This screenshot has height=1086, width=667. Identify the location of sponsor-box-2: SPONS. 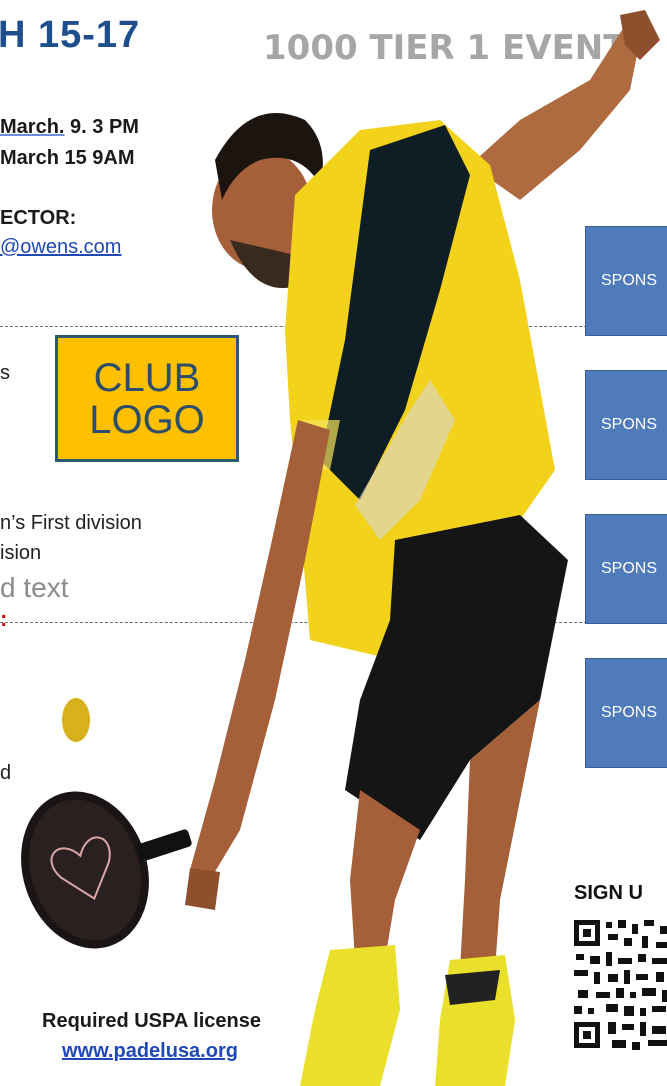
(626, 425).